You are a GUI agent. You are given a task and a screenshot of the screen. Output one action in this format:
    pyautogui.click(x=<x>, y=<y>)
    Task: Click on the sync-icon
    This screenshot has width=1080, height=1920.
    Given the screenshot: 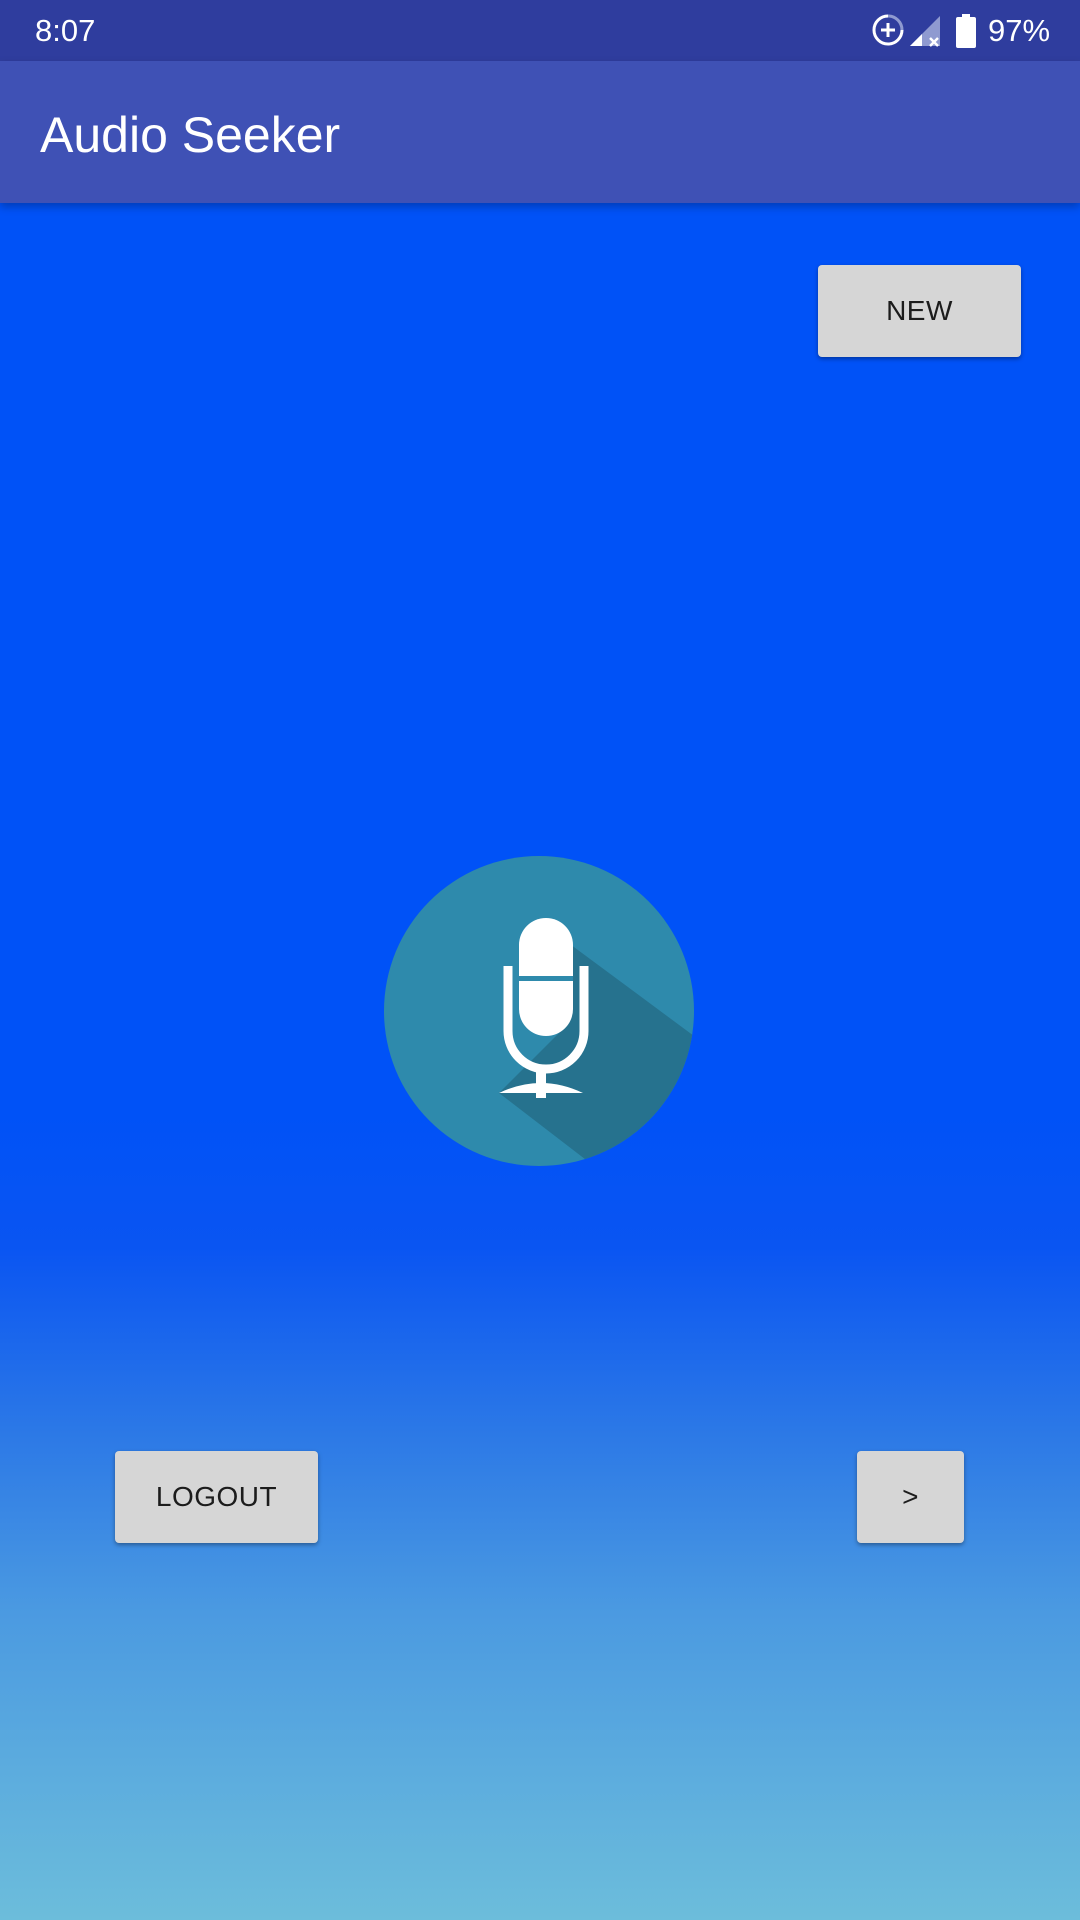 What is the action you would take?
    pyautogui.click(x=888, y=30)
    